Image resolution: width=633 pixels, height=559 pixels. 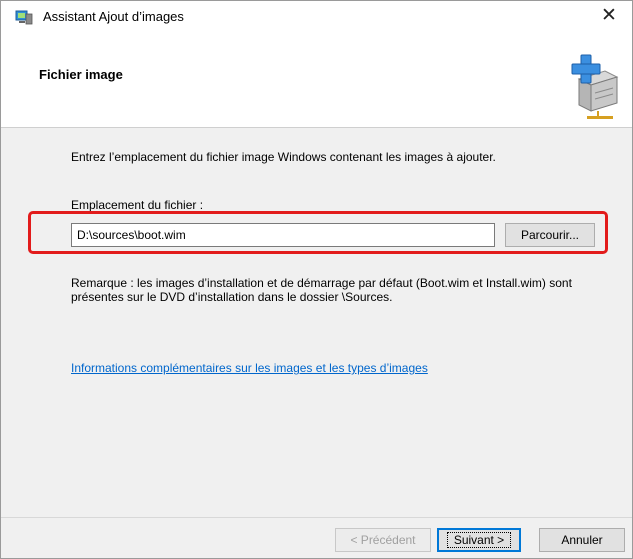 I want to click on location-label-text: Emplacement du fichier :, so click(x=137, y=205).